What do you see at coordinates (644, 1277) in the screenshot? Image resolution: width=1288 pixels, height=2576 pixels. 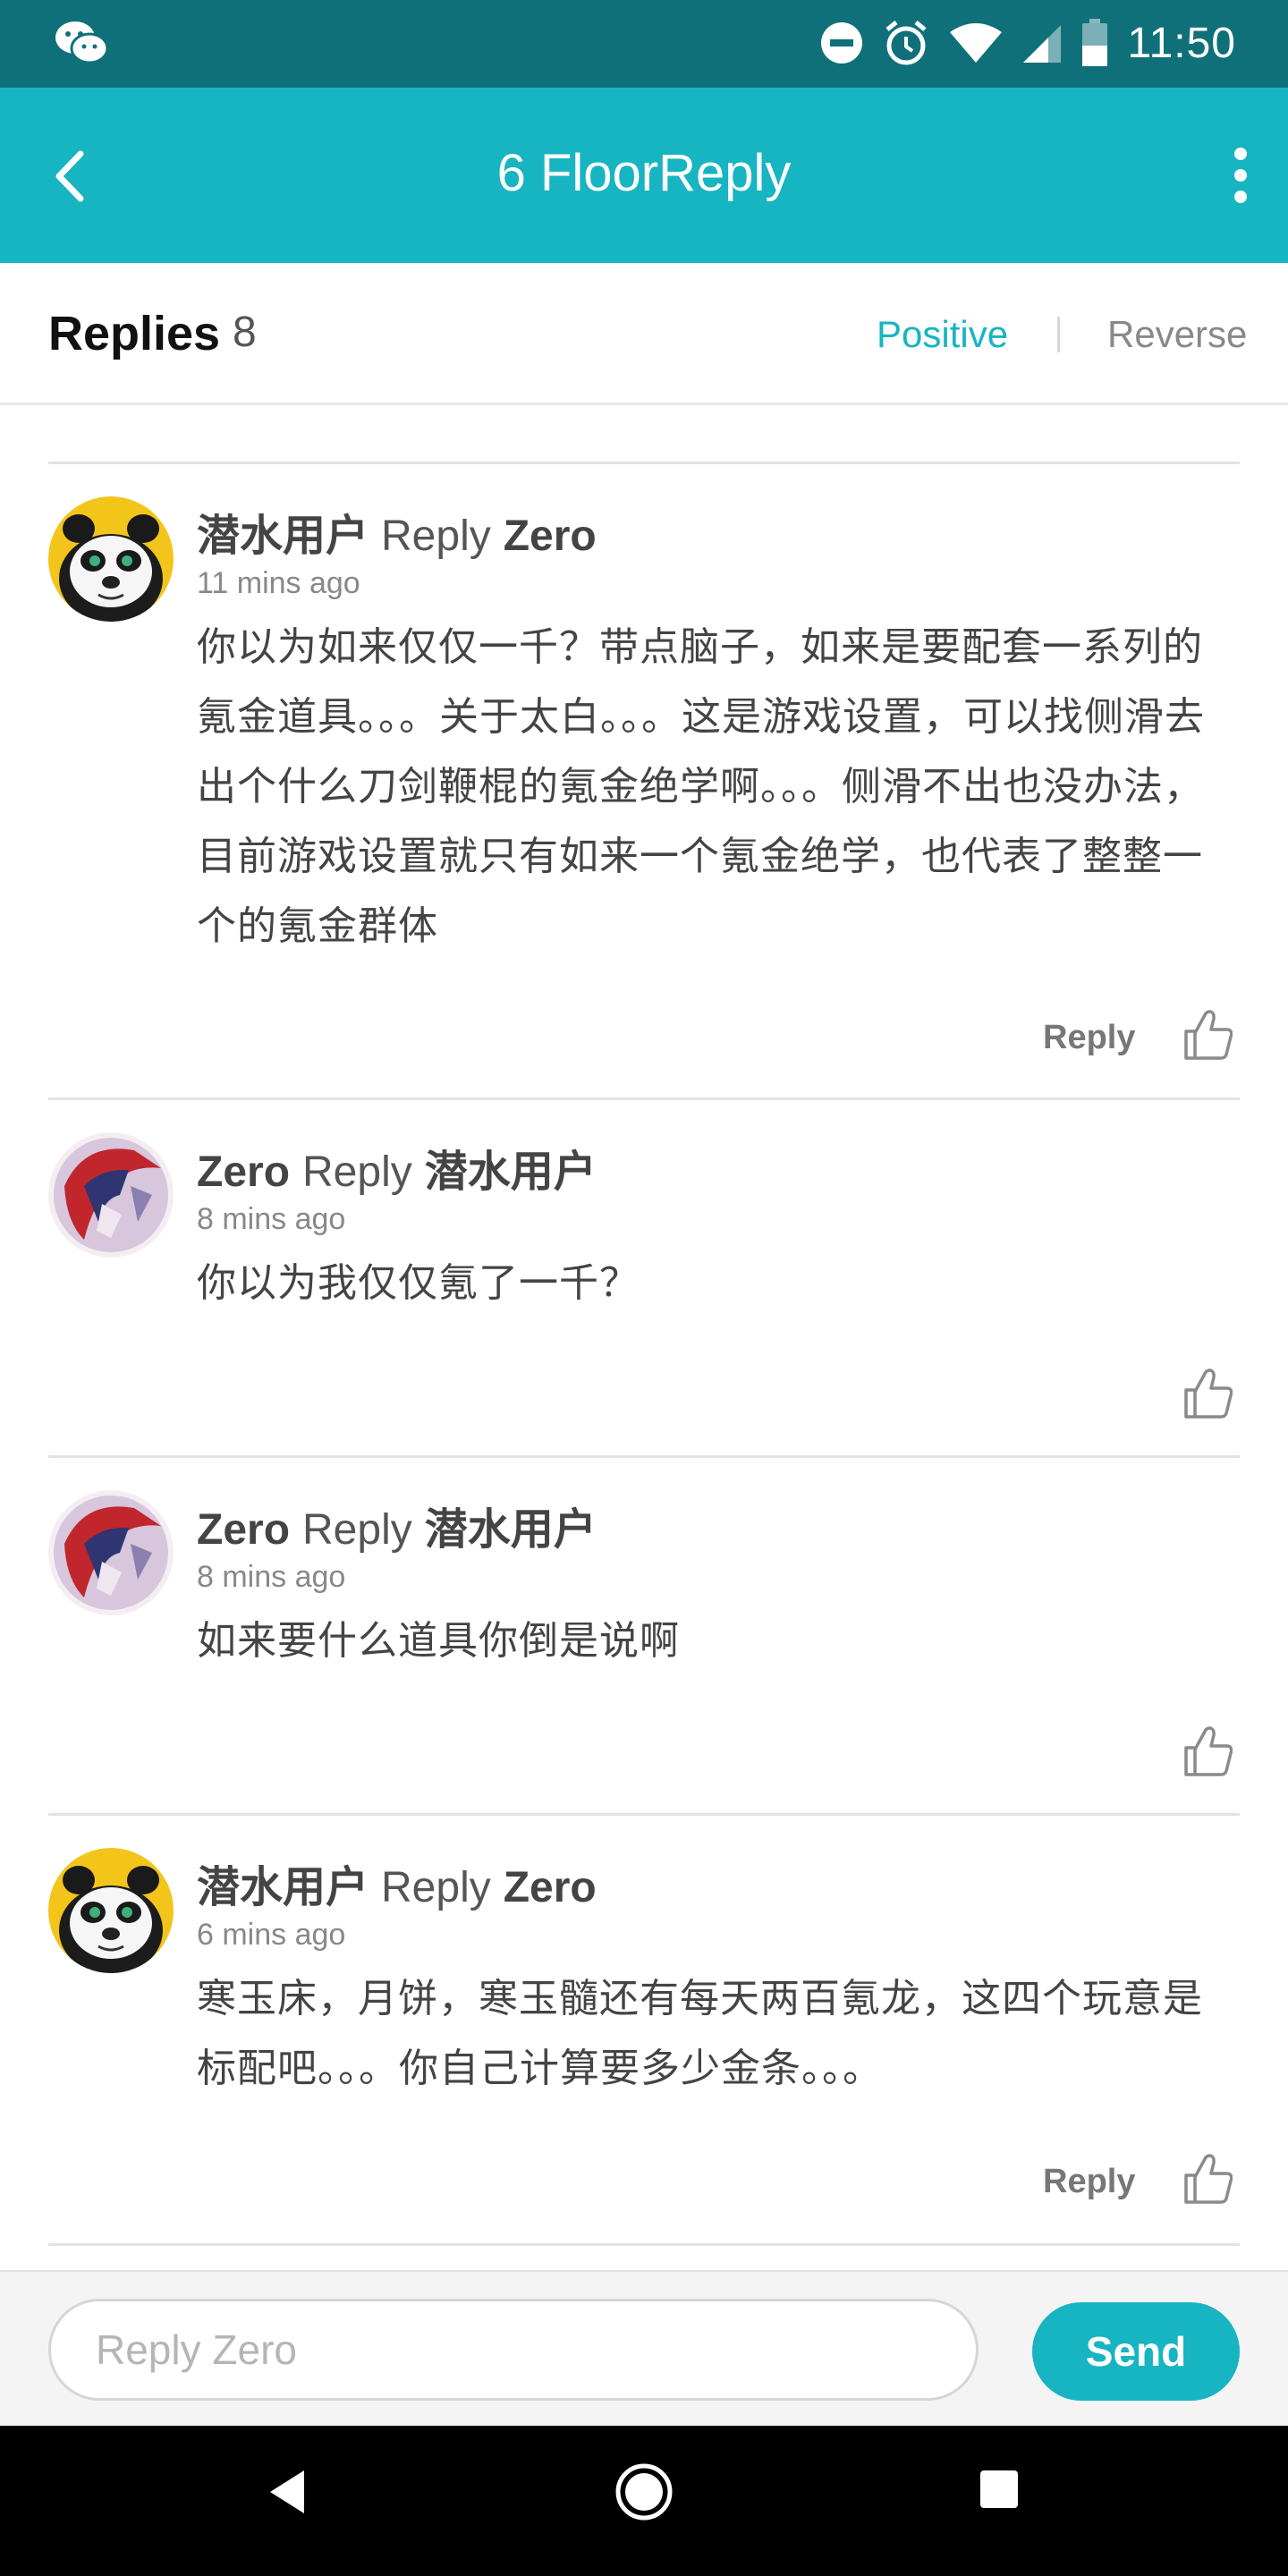 I see `comment-item: Zero Reply 潜水用户 8 mins ago 你以为我仅仅氪了一千？` at bounding box center [644, 1277].